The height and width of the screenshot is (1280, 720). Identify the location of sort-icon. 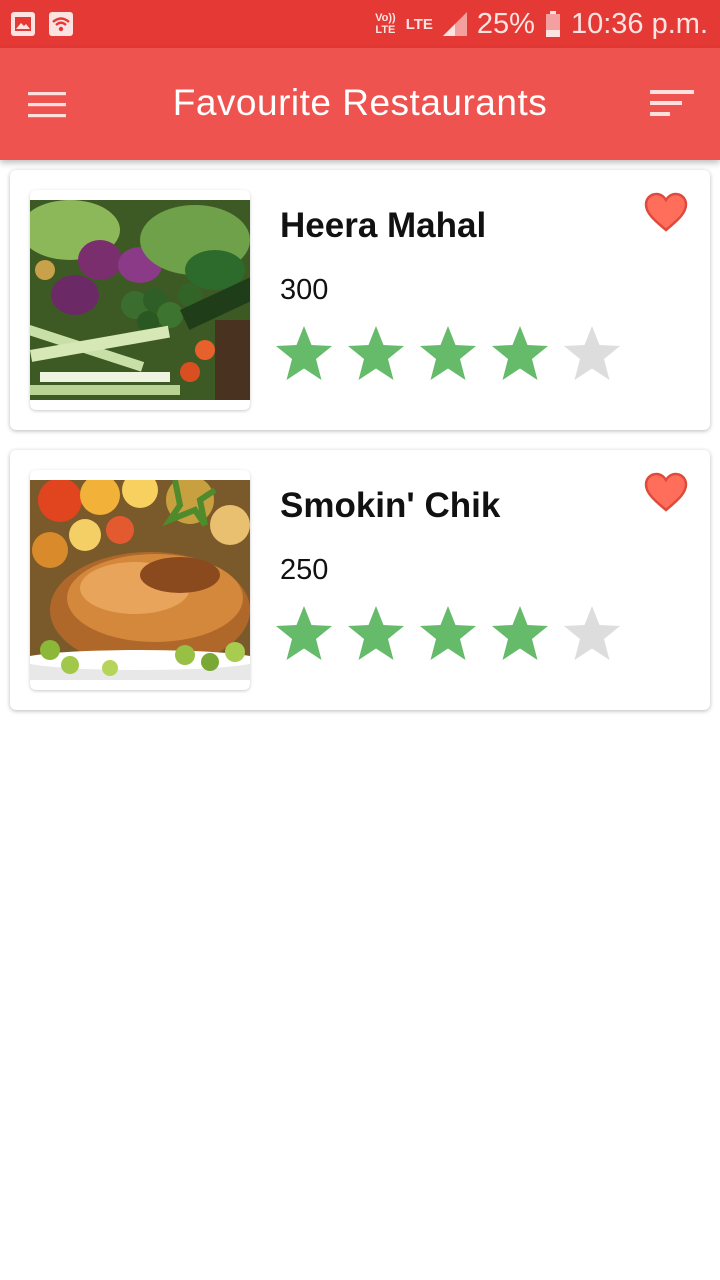
(671, 105).